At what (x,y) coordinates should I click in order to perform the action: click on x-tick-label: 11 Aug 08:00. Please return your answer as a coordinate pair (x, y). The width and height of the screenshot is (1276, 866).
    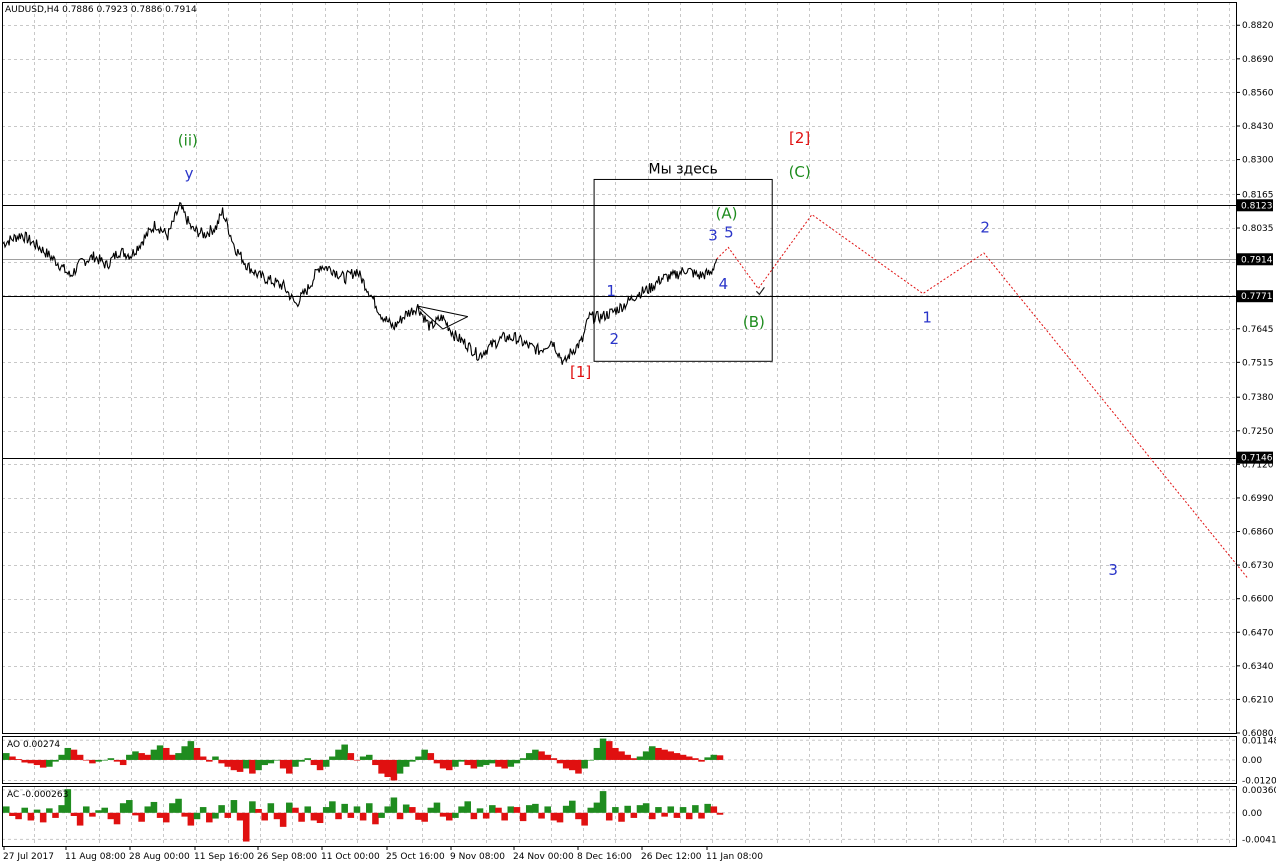
    Looking at the image, I should click on (95, 857).